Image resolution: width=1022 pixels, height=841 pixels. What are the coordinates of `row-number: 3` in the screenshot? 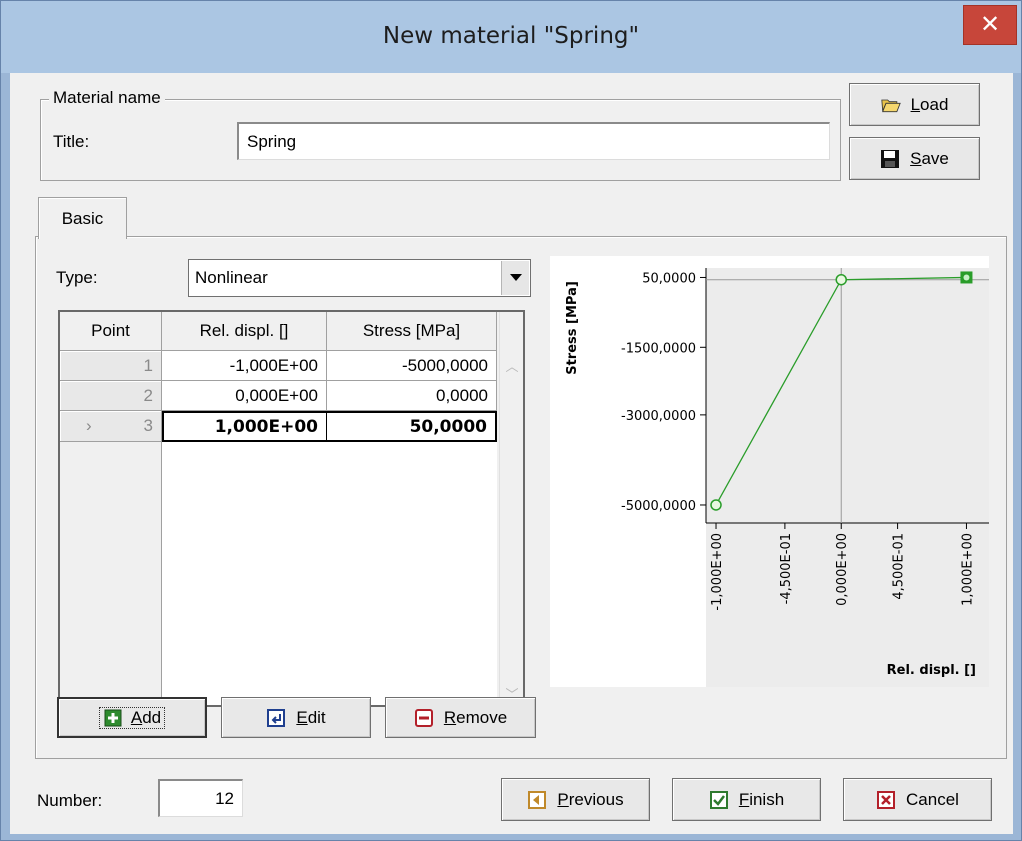 It's located at (148, 425).